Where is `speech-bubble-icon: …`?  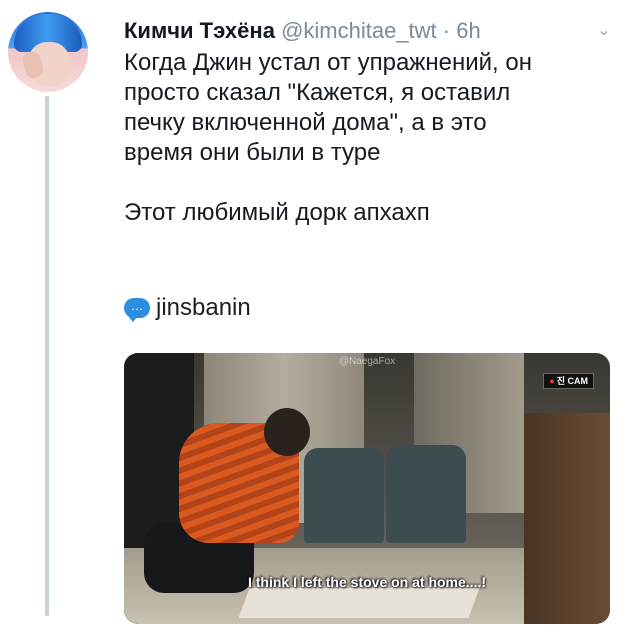
speech-bubble-icon: … is located at coordinates (137, 310).